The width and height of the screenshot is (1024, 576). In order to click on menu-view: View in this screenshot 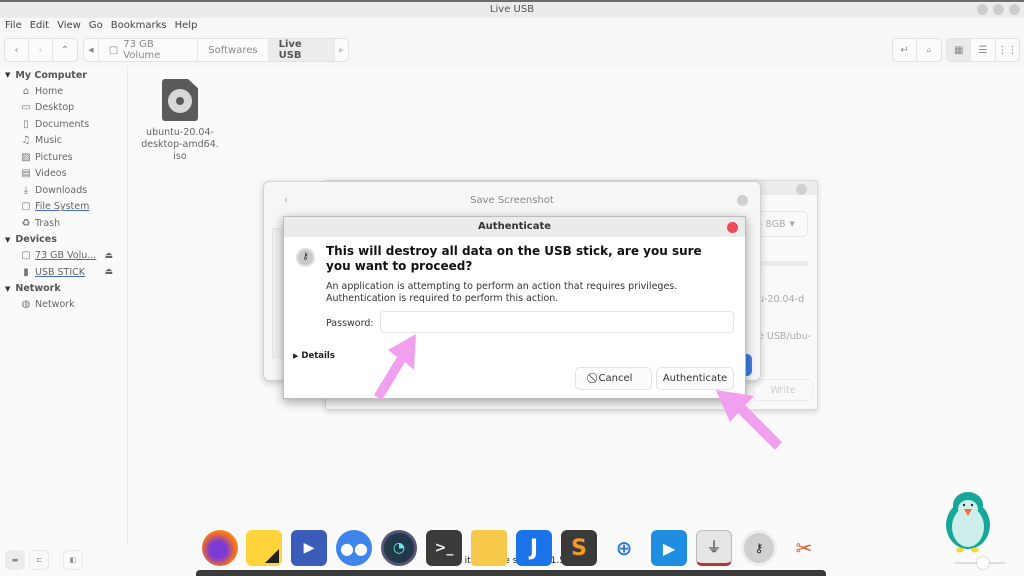, I will do `click(69, 26)`.